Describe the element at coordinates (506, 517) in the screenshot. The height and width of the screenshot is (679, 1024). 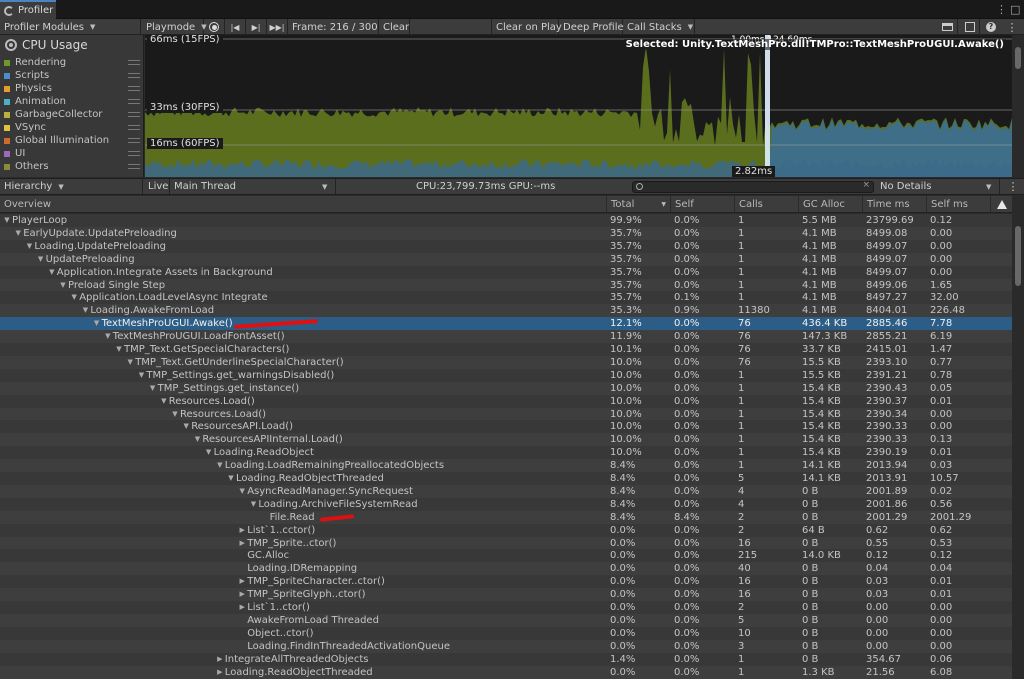
I see `table-row: File.Read 8.4% 8.4% 2 0 B 2001.29 2001.29` at that location.